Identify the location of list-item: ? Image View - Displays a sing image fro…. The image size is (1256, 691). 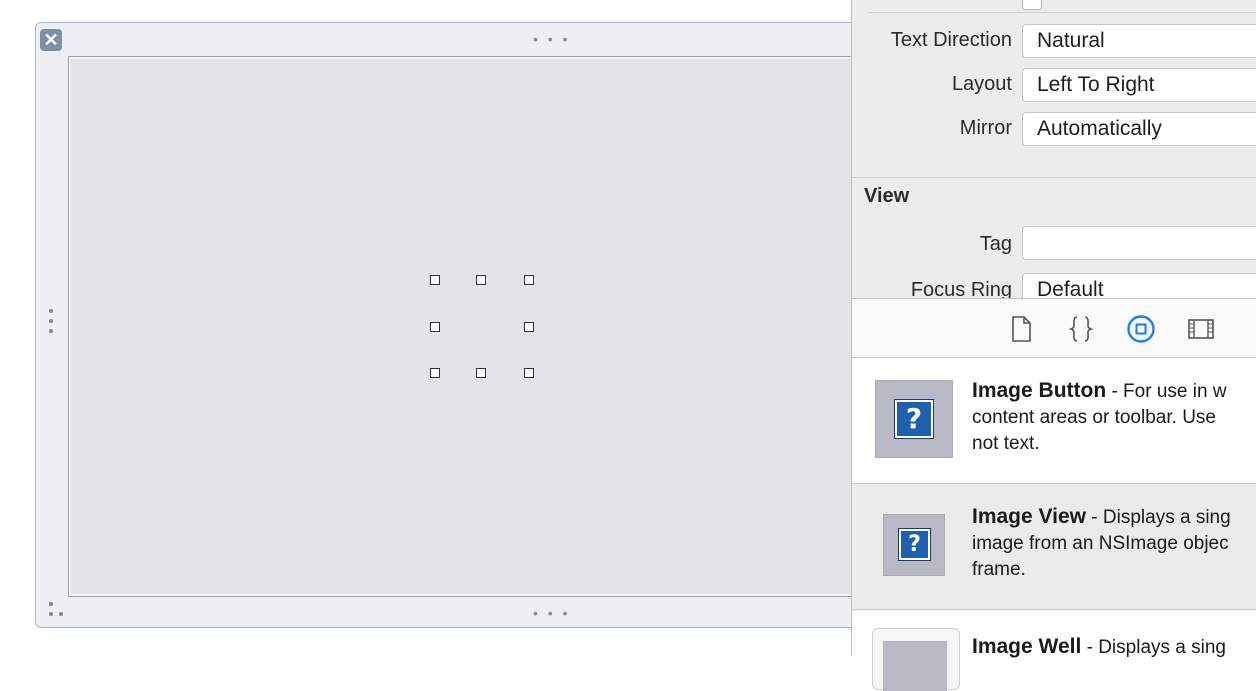
(1054, 547).